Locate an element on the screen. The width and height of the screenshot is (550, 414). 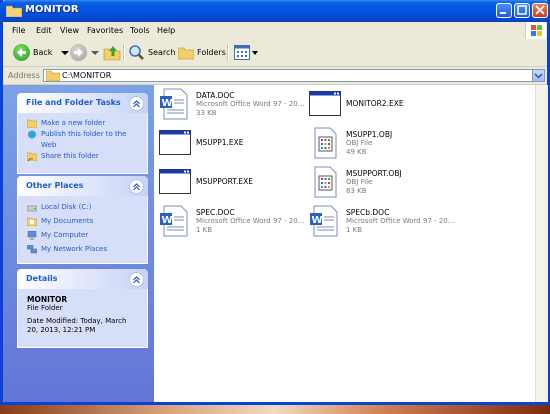
file-item-msupport-exe: MSUPPORT.EXE is located at coordinates (234, 183).